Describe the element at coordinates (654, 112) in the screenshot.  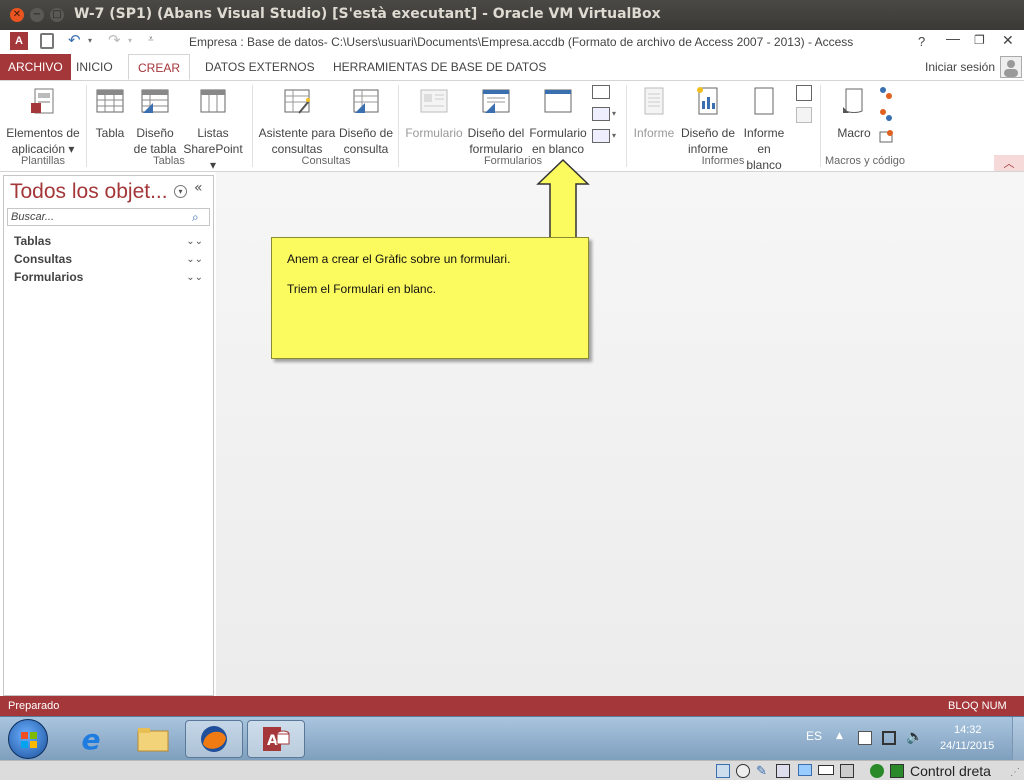
I see `informe-button: Informe` at that location.